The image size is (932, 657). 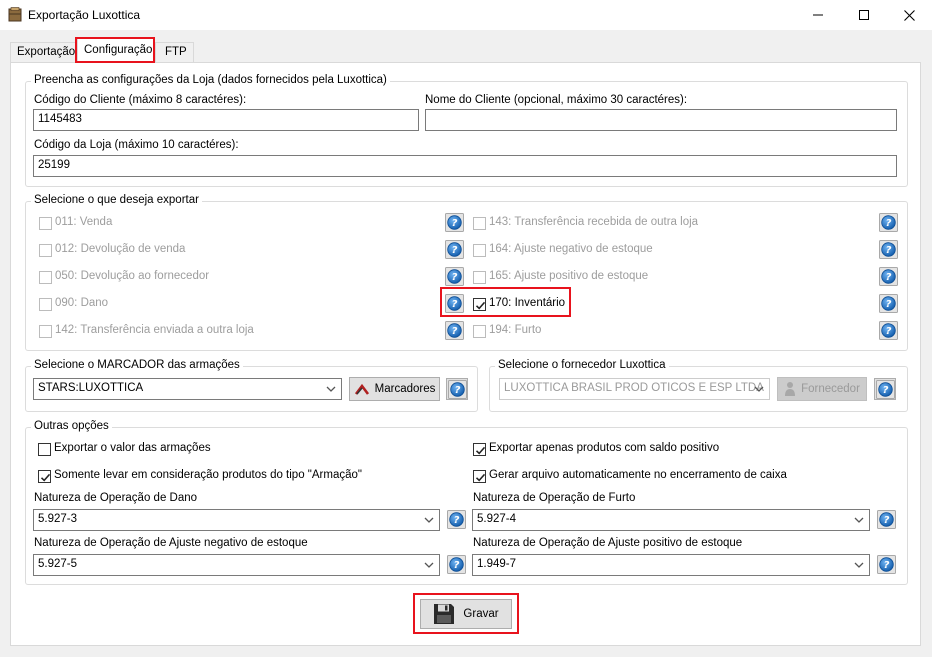 I want to click on maximize-icon, so click(x=864, y=15).